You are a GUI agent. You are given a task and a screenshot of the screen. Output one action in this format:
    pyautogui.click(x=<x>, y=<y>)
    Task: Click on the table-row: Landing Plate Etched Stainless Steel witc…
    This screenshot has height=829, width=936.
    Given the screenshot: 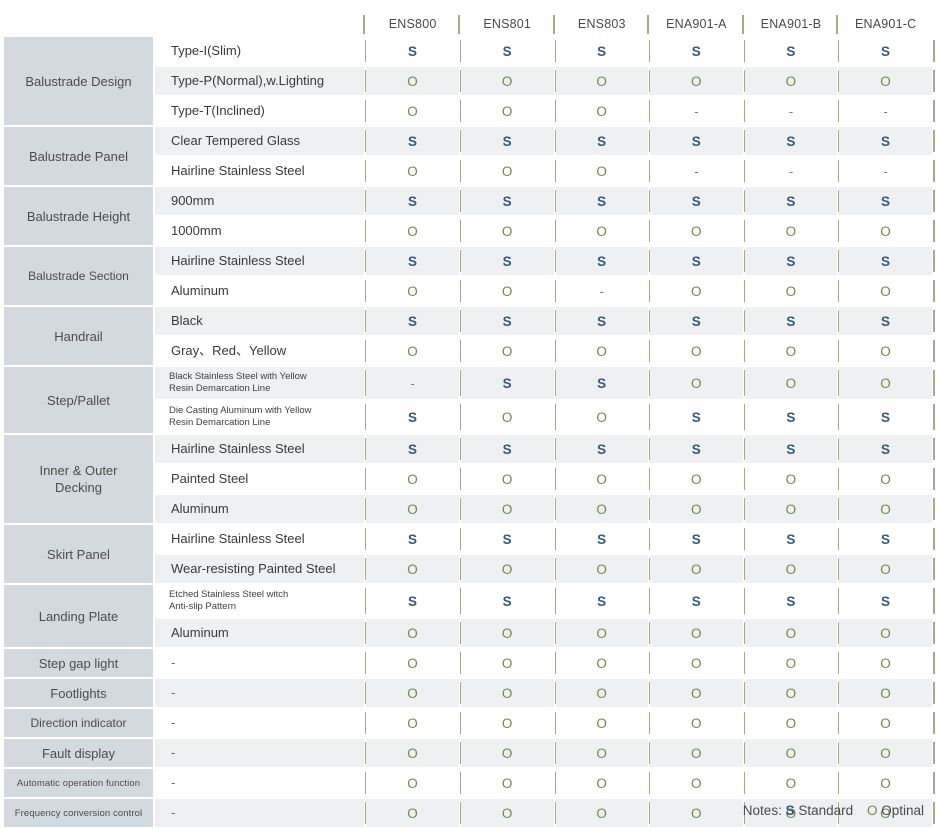 What is the action you would take?
    pyautogui.click(x=469, y=616)
    